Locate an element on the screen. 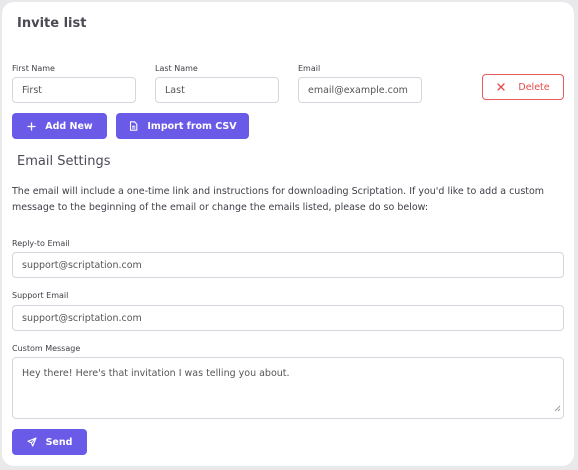 The width and height of the screenshot is (578, 470). last-name-input is located at coordinates (217, 90).